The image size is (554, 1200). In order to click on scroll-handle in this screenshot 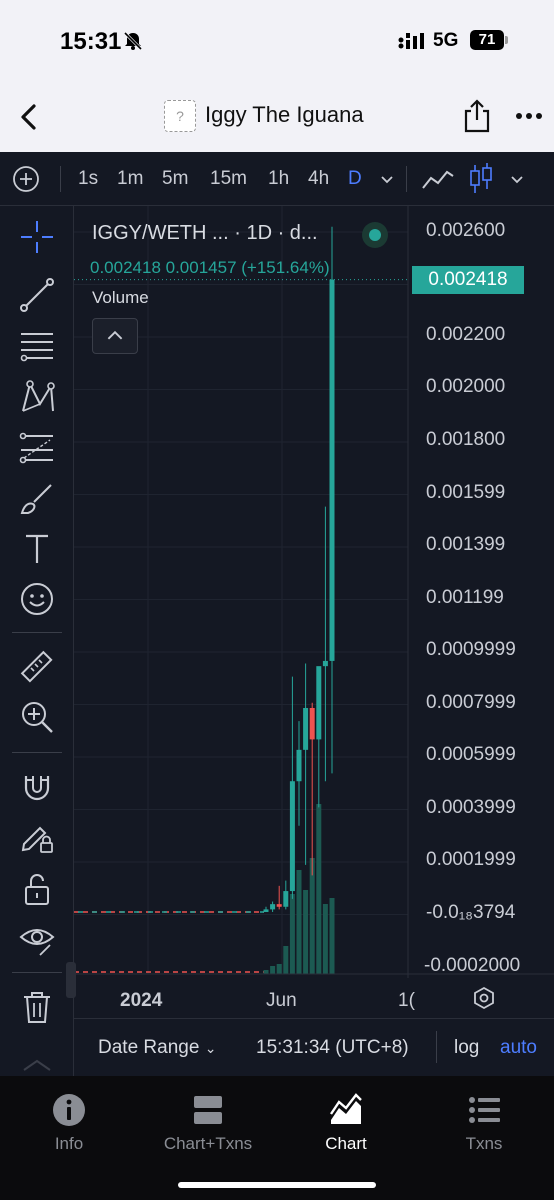, I will do `click(71, 980)`.